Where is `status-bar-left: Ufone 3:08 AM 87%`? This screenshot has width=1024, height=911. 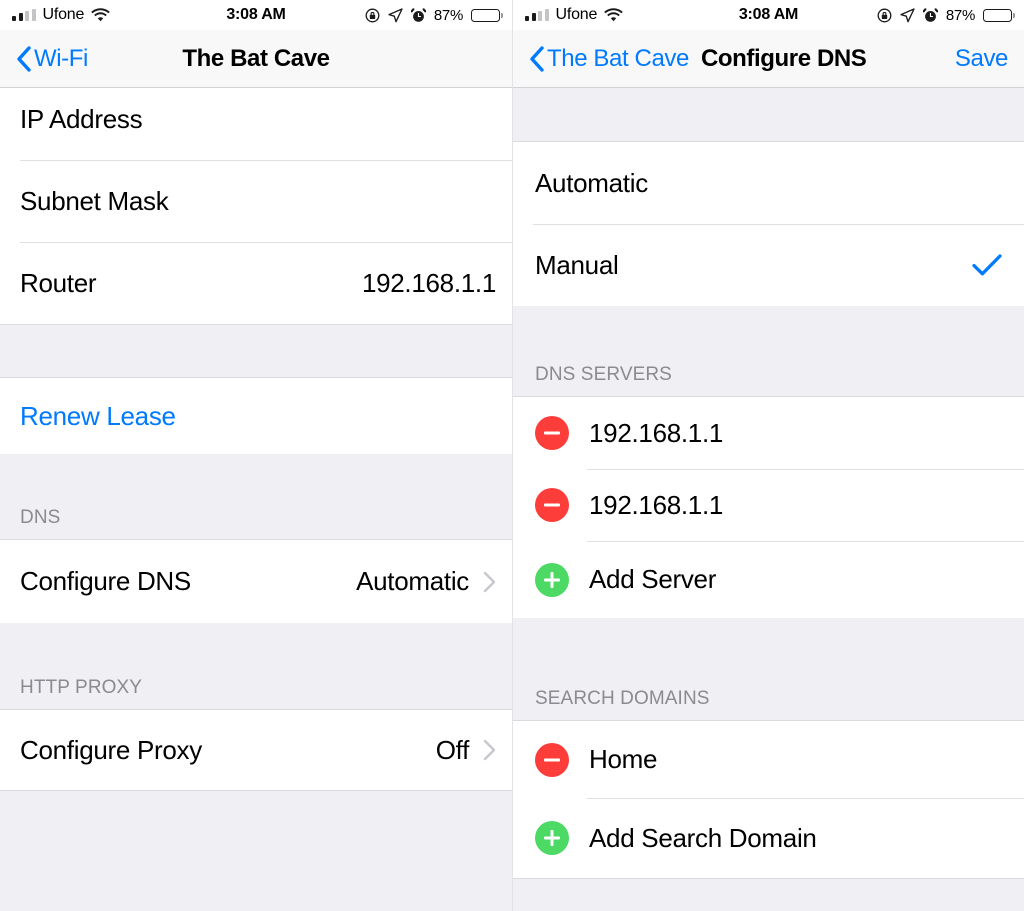 status-bar-left: Ufone 3:08 AM 87% is located at coordinates (256, 15).